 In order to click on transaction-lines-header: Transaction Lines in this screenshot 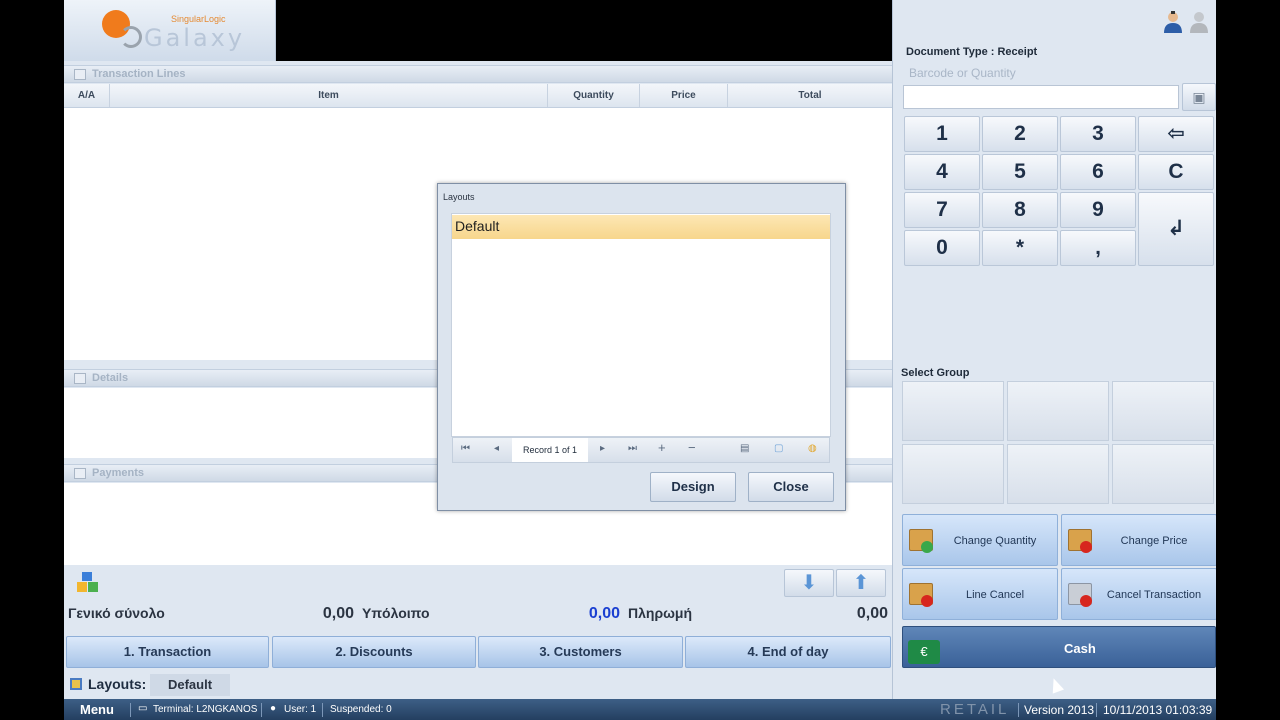, I will do `click(478, 74)`.